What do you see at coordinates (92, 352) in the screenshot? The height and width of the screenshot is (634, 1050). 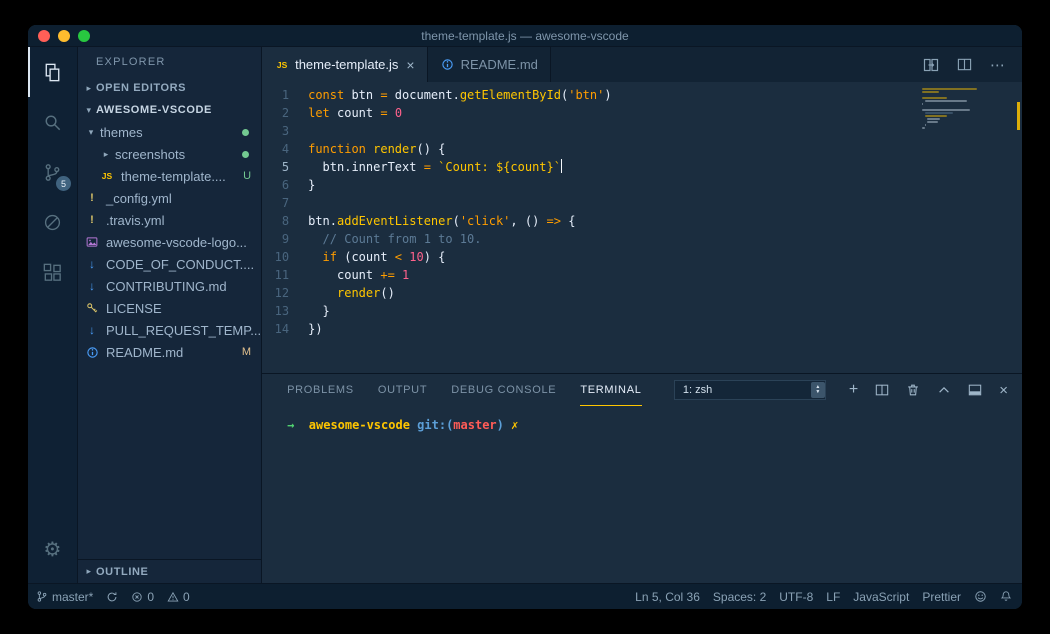 I see `info-icon` at bounding box center [92, 352].